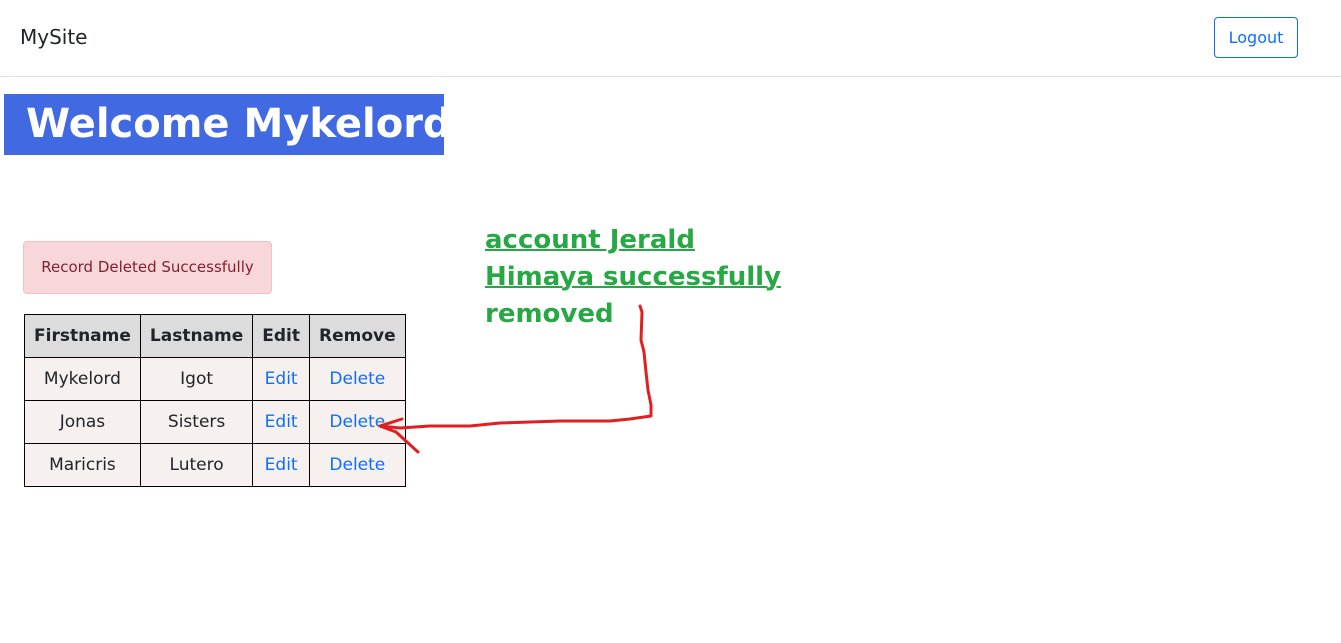 Image resolution: width=1341 pixels, height=643 pixels. Describe the element at coordinates (196, 379) in the screenshot. I see `cell-lastname: Igot` at that location.